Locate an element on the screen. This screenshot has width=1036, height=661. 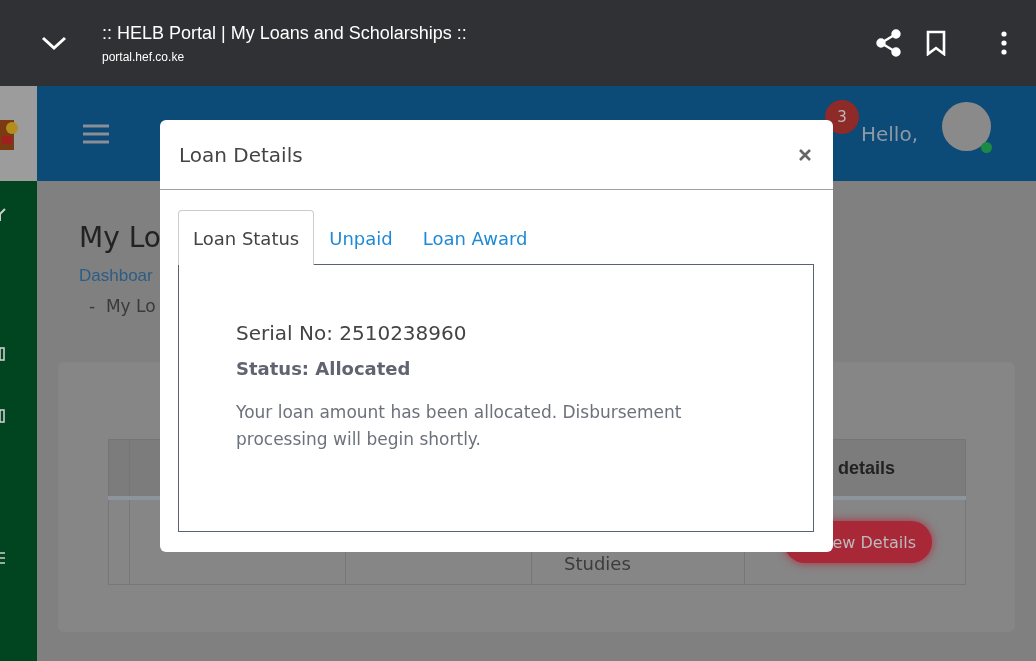
tab: Loan Award is located at coordinates (475, 237).